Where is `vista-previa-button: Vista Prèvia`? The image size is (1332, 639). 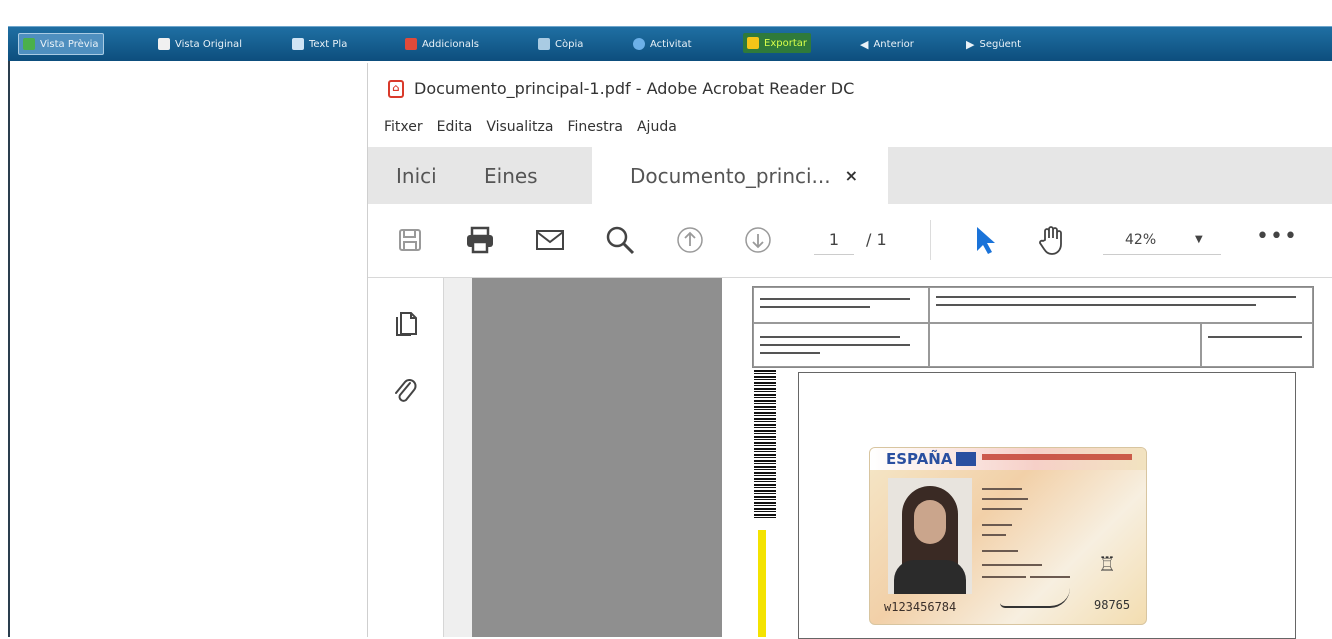
vista-previa-button: Vista Prèvia is located at coordinates (61, 44).